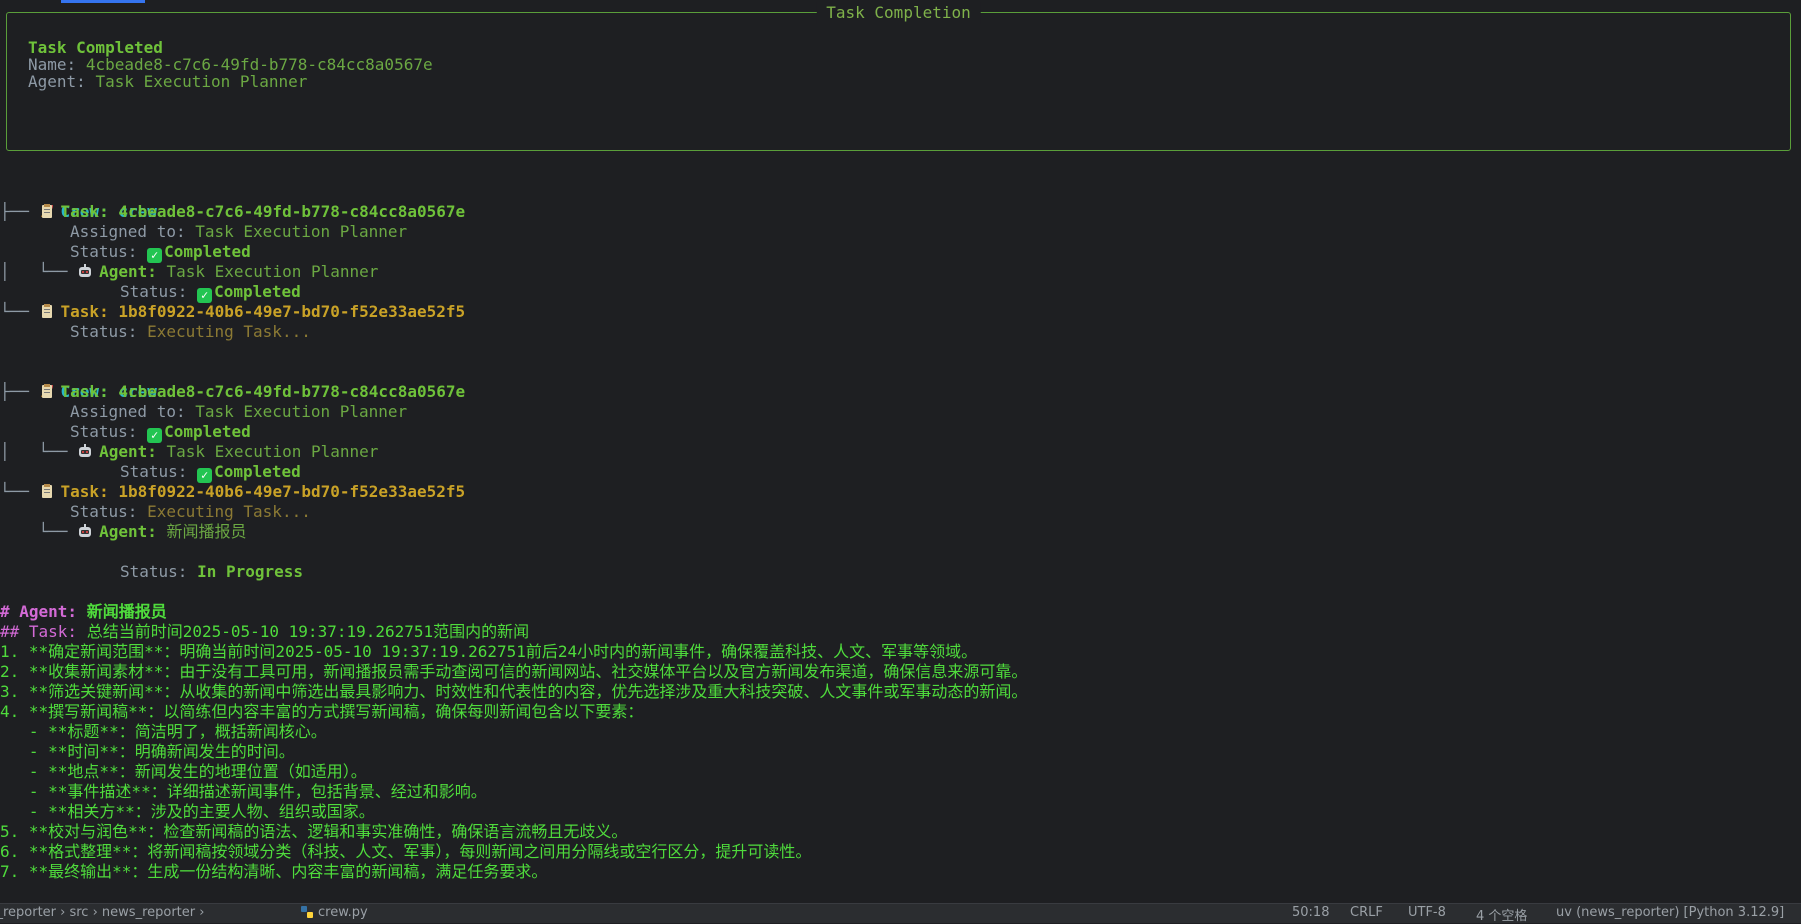 This screenshot has width=1801, height=924. I want to click on agent-status-line: Status: In Progress, so click(211, 572).